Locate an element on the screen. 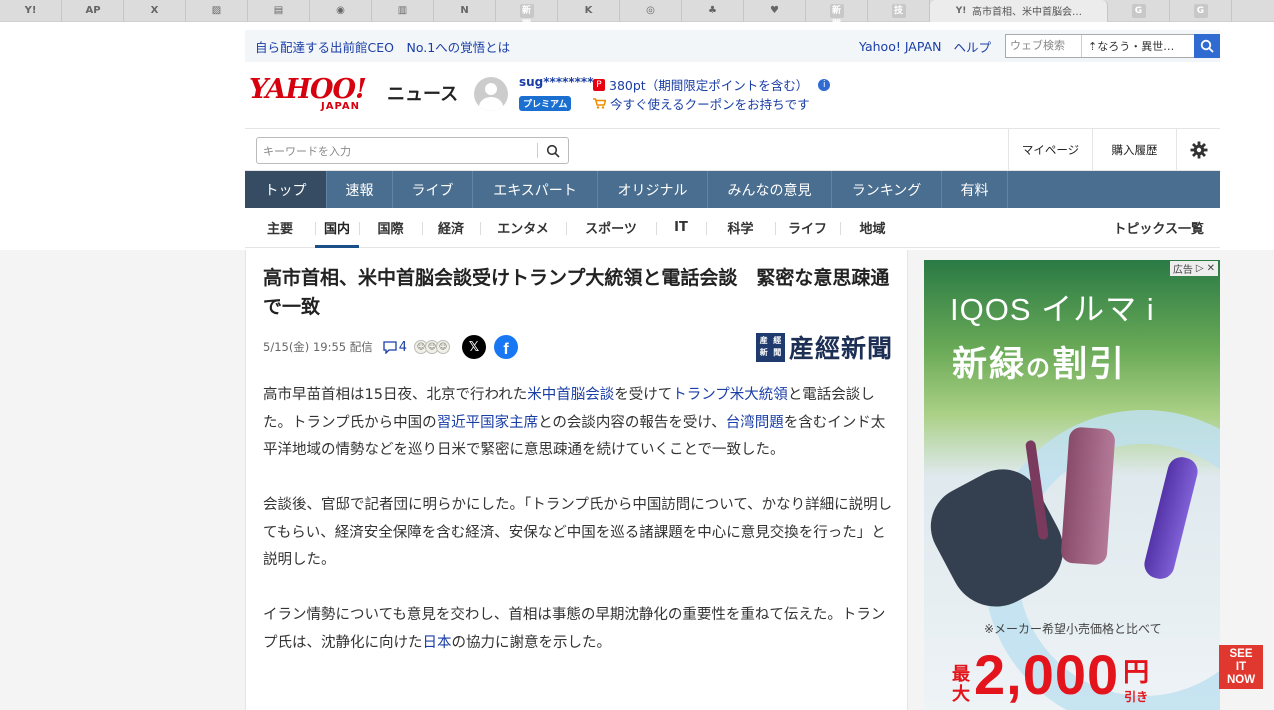 The height and width of the screenshot is (710, 1274). promo-link: 自ら配達する出前館CEO No.1への覚悟とは is located at coordinates (382, 46).